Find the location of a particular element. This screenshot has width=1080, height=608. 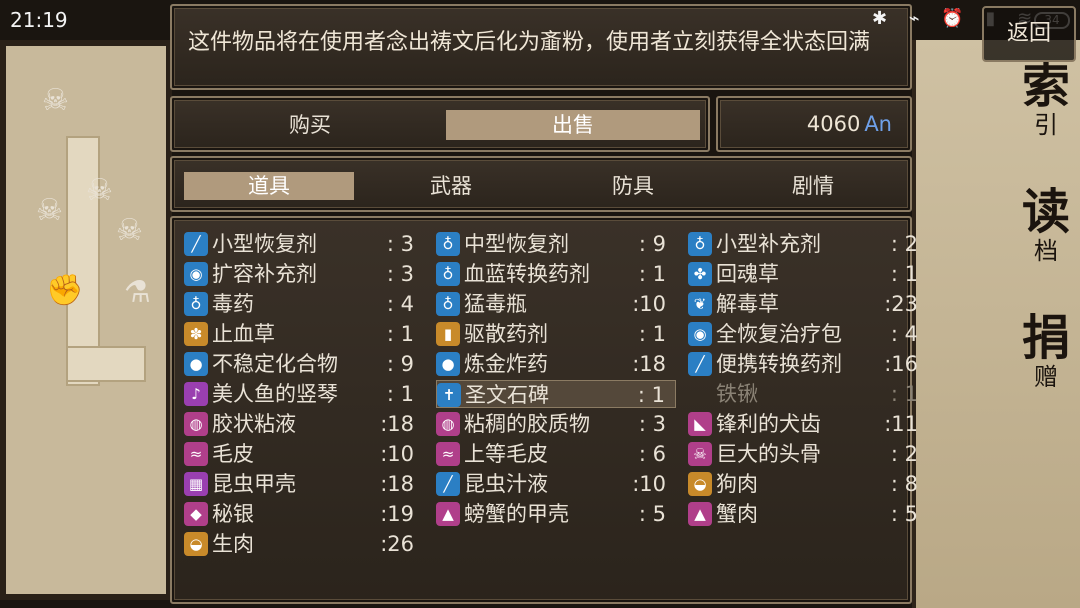

item-quantity: : 3 is located at coordinates (652, 424).